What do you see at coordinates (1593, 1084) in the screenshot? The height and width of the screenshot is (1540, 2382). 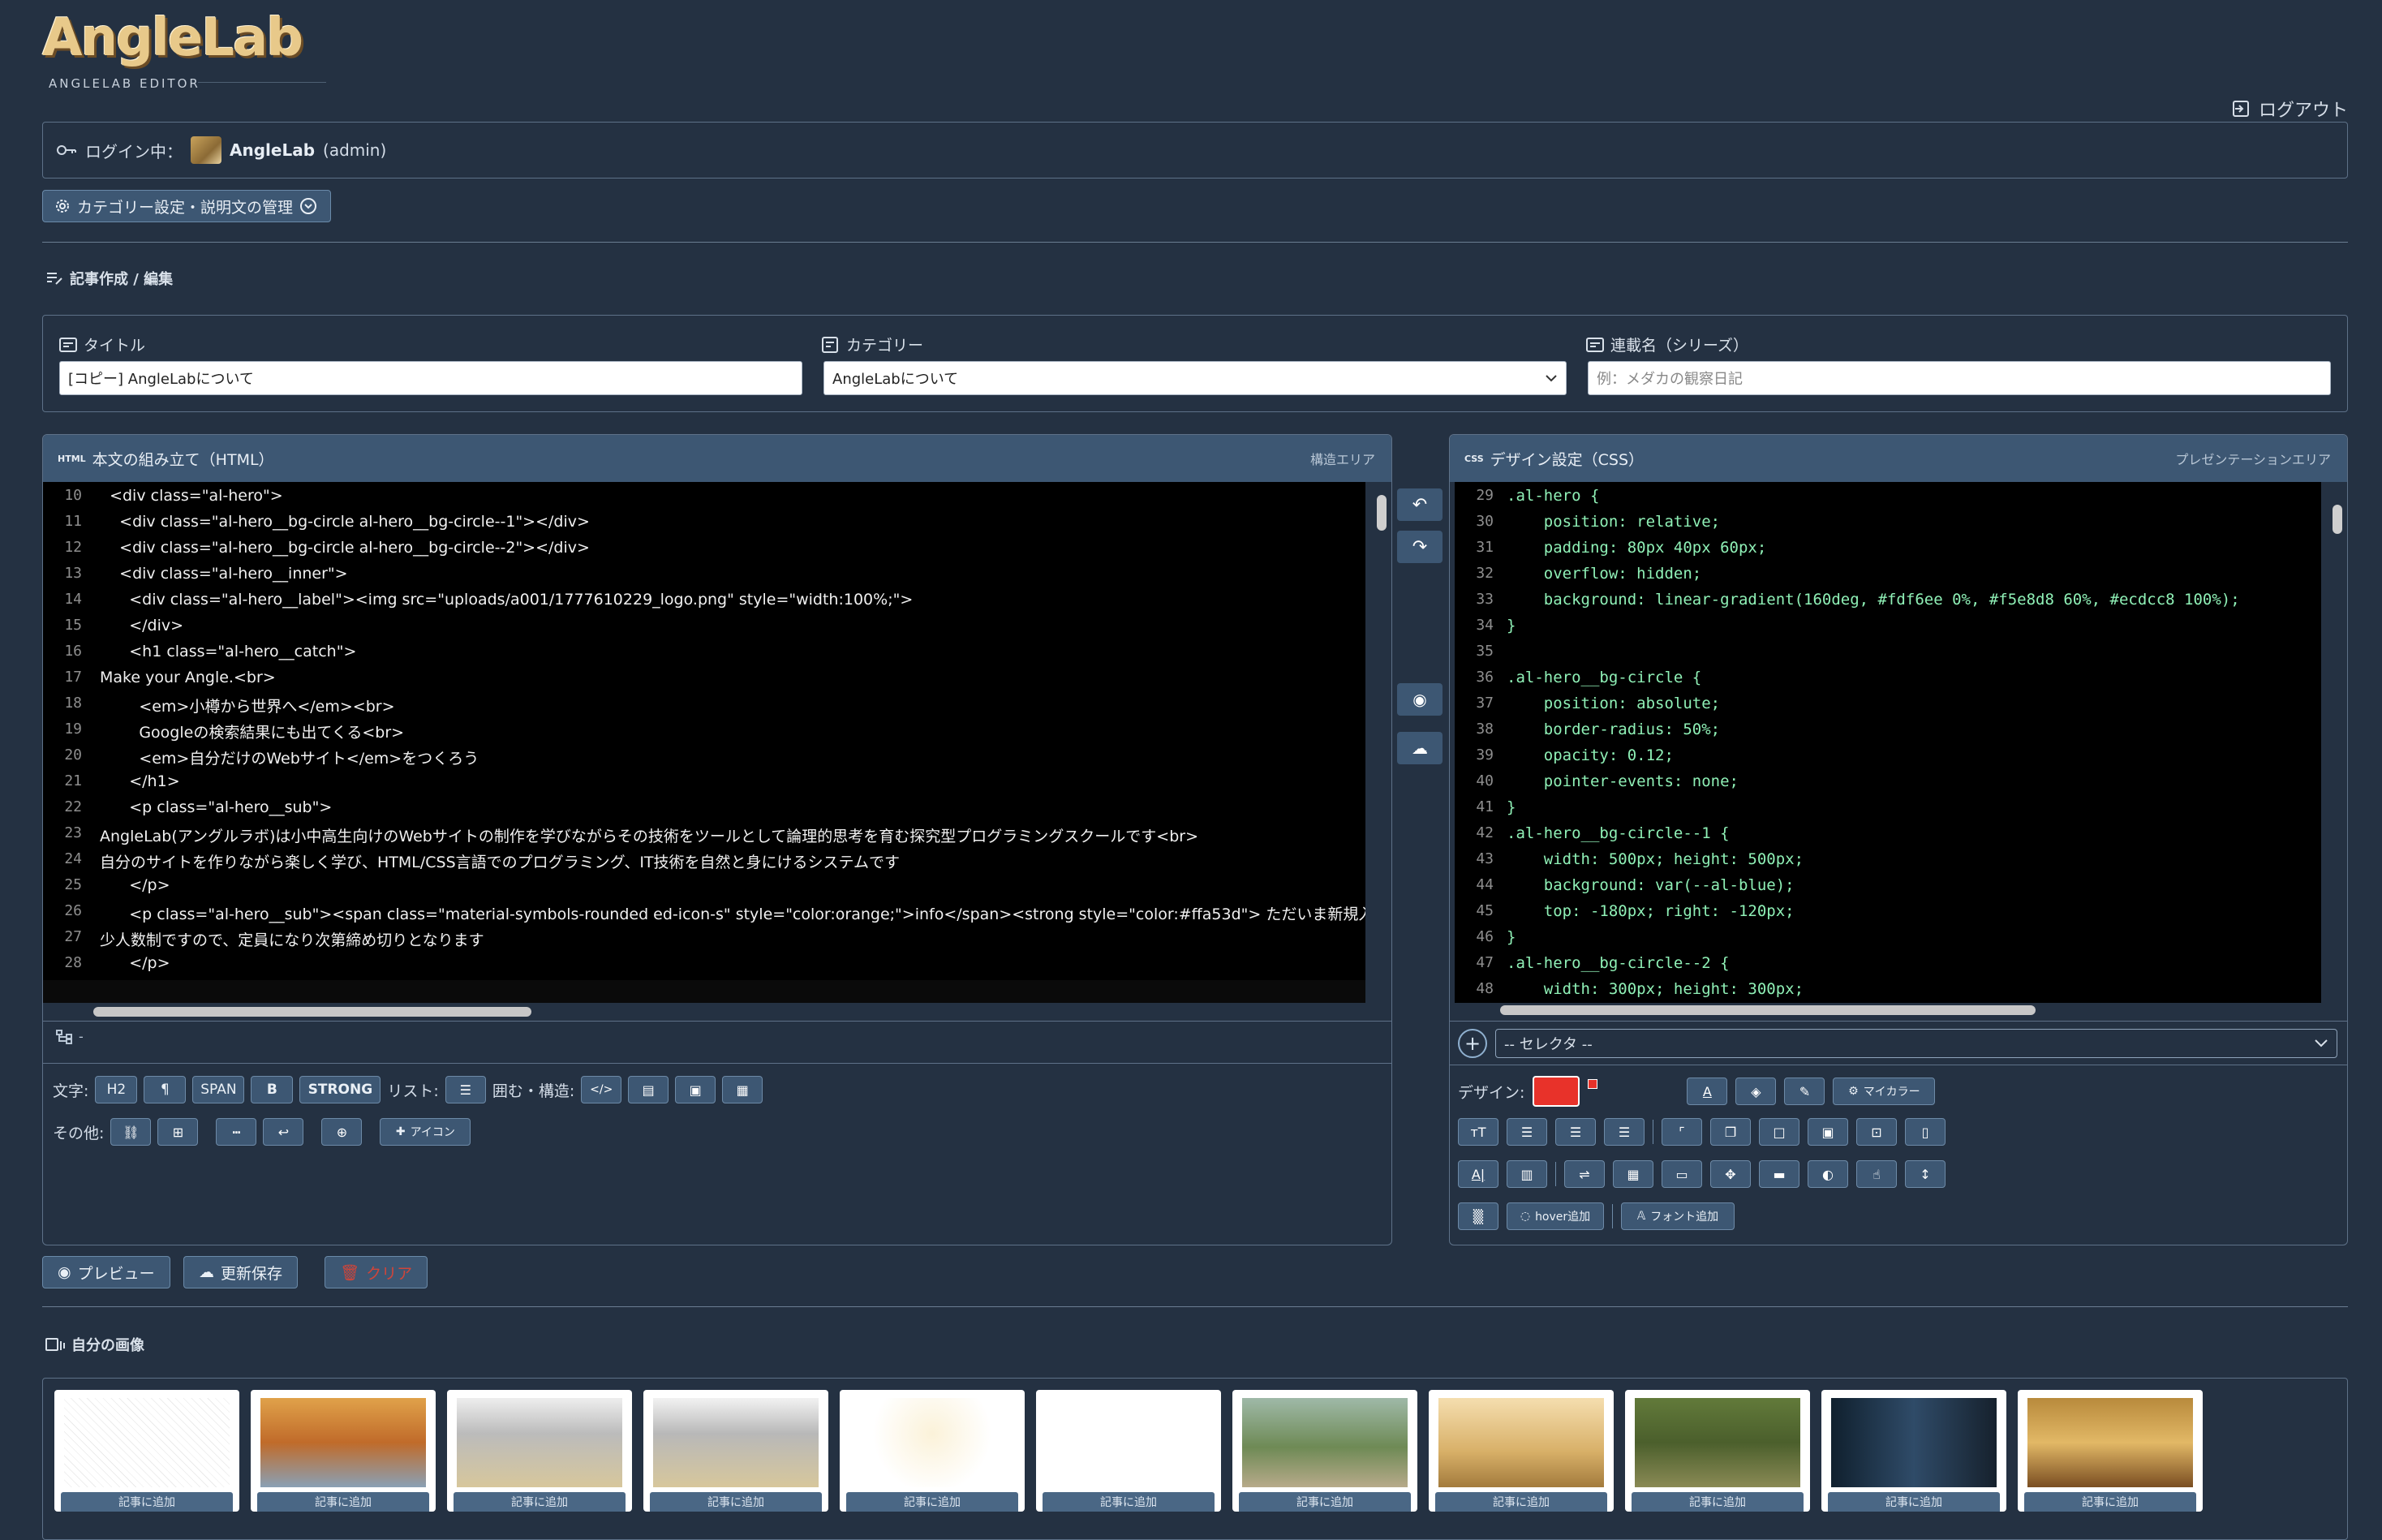 I see `recent-color-swatch` at bounding box center [1593, 1084].